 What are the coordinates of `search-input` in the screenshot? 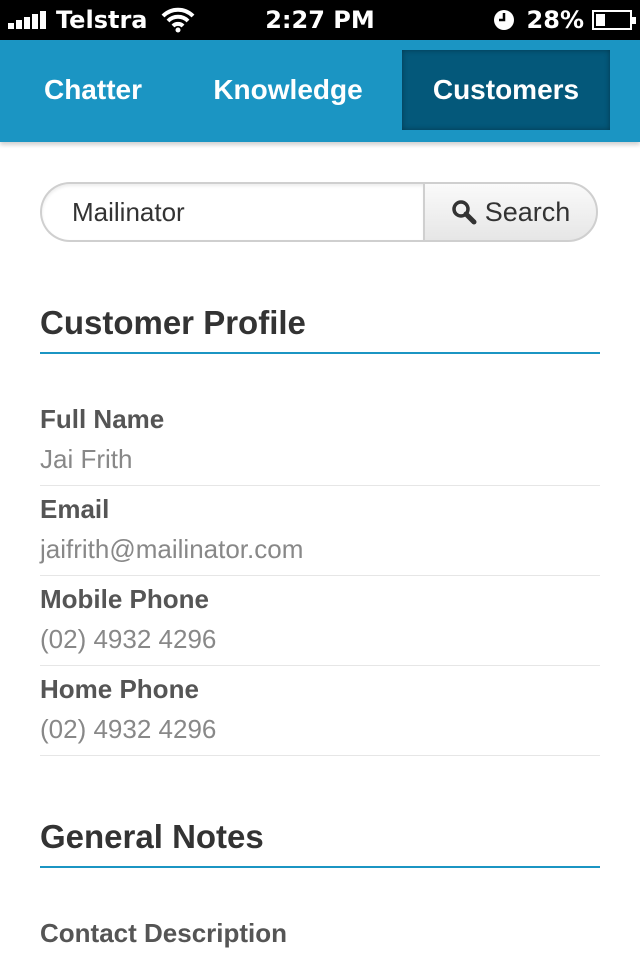 It's located at (232, 212).